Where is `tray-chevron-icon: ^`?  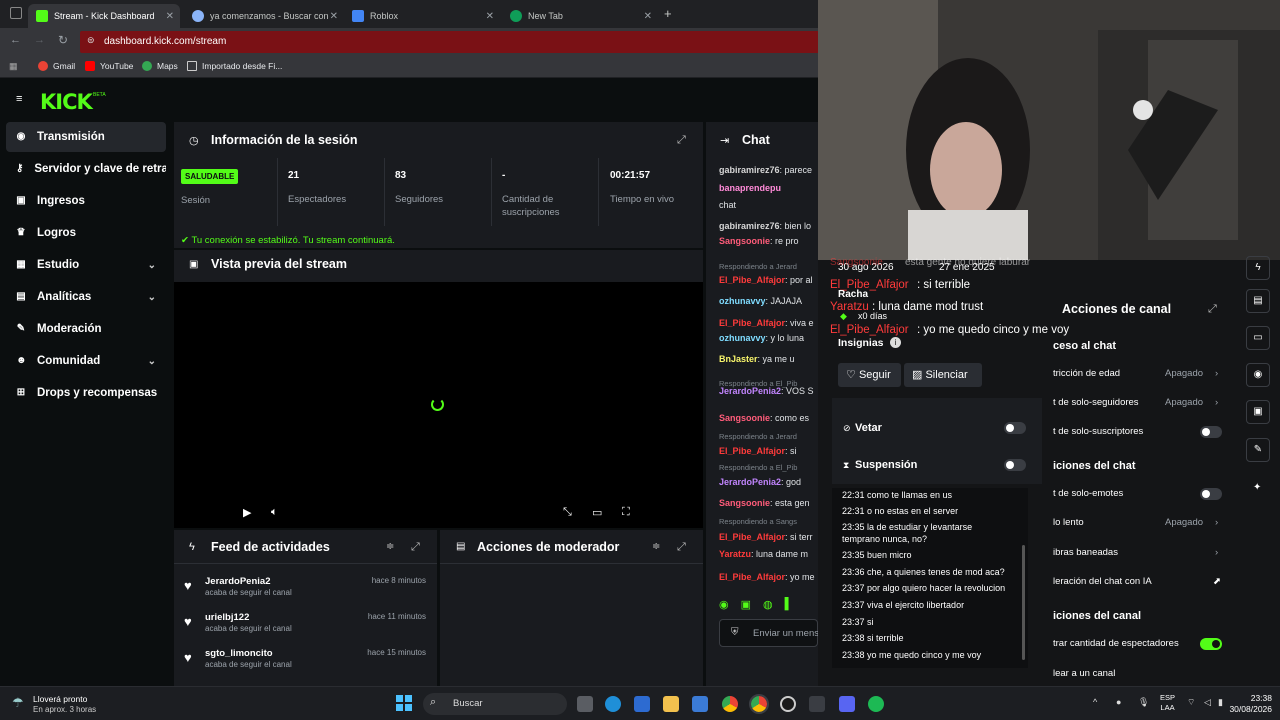
tray-chevron-icon: ^ is located at coordinates (1095, 702).